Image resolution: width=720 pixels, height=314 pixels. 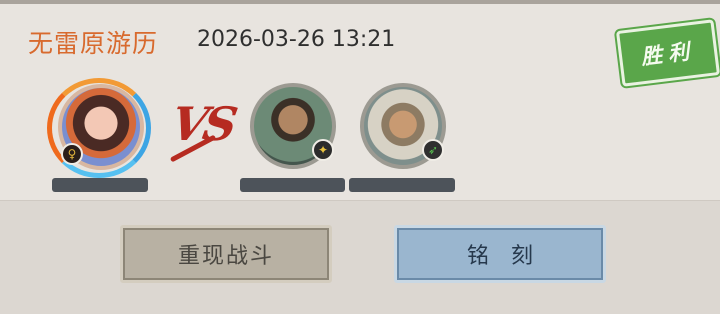 What do you see at coordinates (500, 254) in the screenshot?
I see `engrave-button: 铭刻` at bounding box center [500, 254].